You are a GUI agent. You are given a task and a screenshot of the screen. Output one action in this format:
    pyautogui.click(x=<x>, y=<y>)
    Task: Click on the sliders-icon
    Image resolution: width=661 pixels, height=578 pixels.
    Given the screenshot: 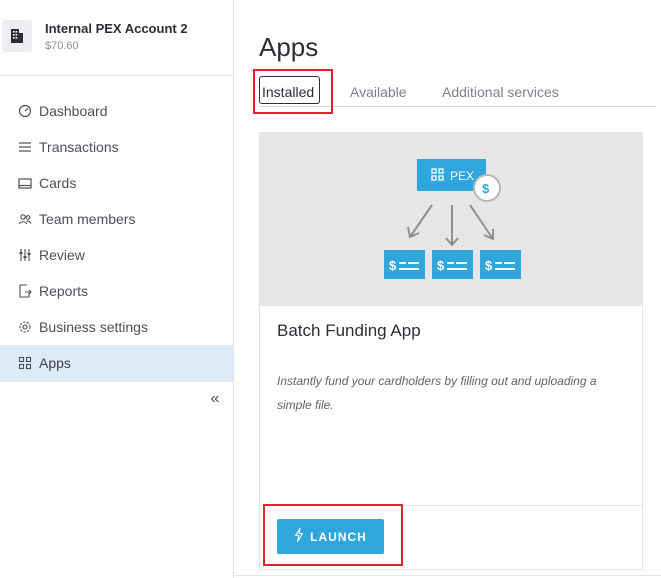 What is the action you would take?
    pyautogui.click(x=25, y=255)
    